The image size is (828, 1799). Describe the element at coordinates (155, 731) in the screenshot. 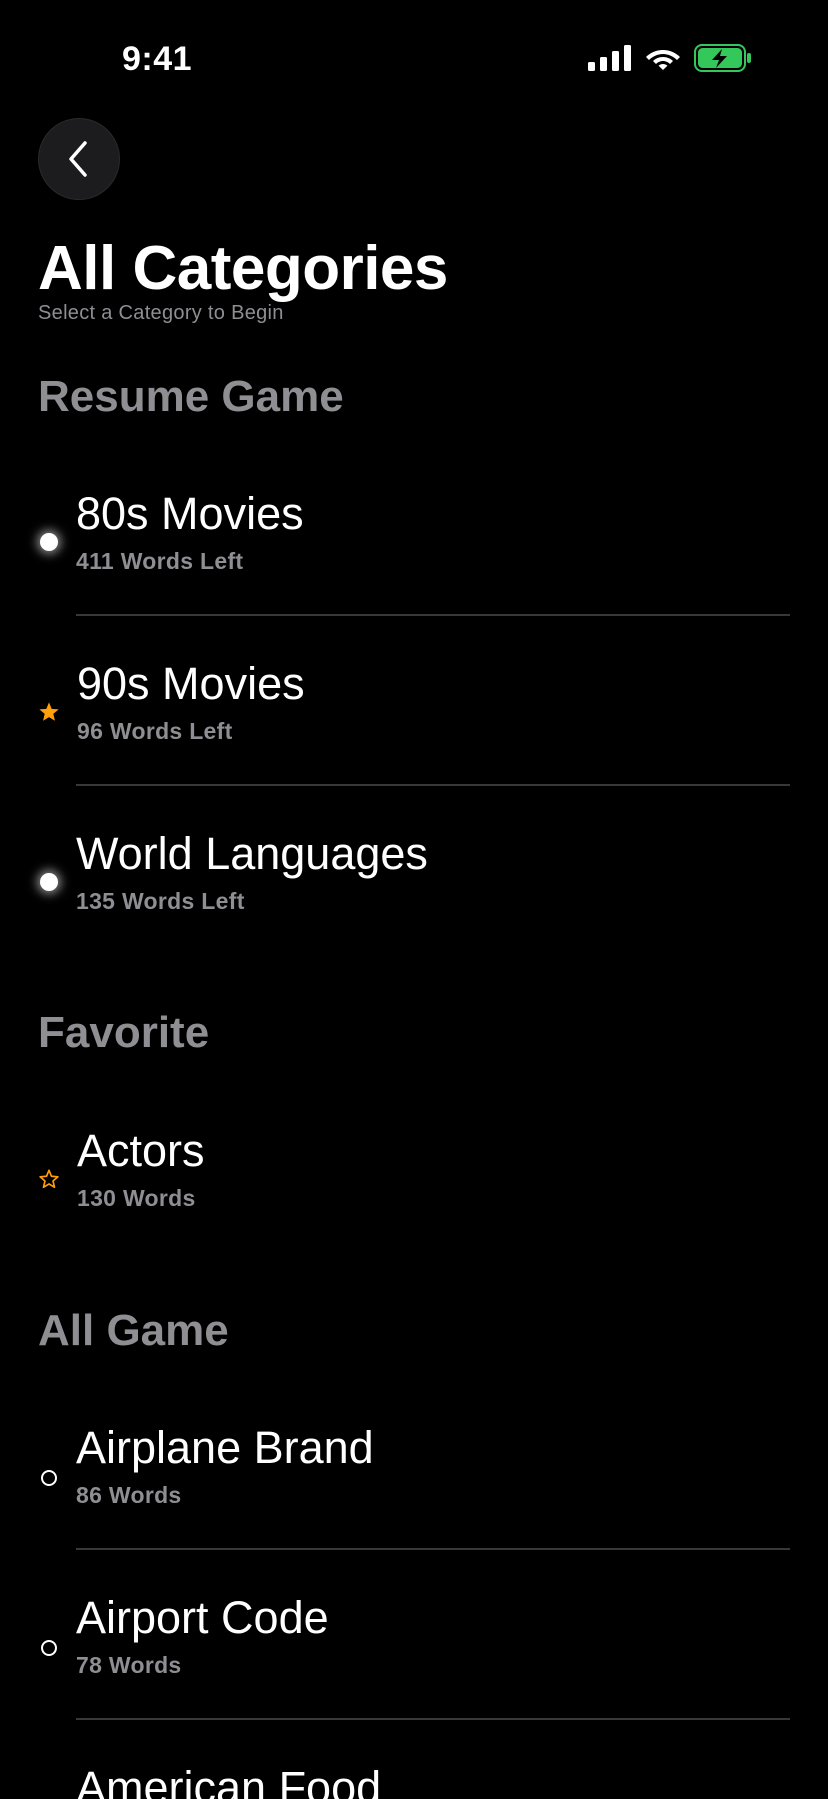

I see `list-item-subtitle: 96 Words Left` at that location.